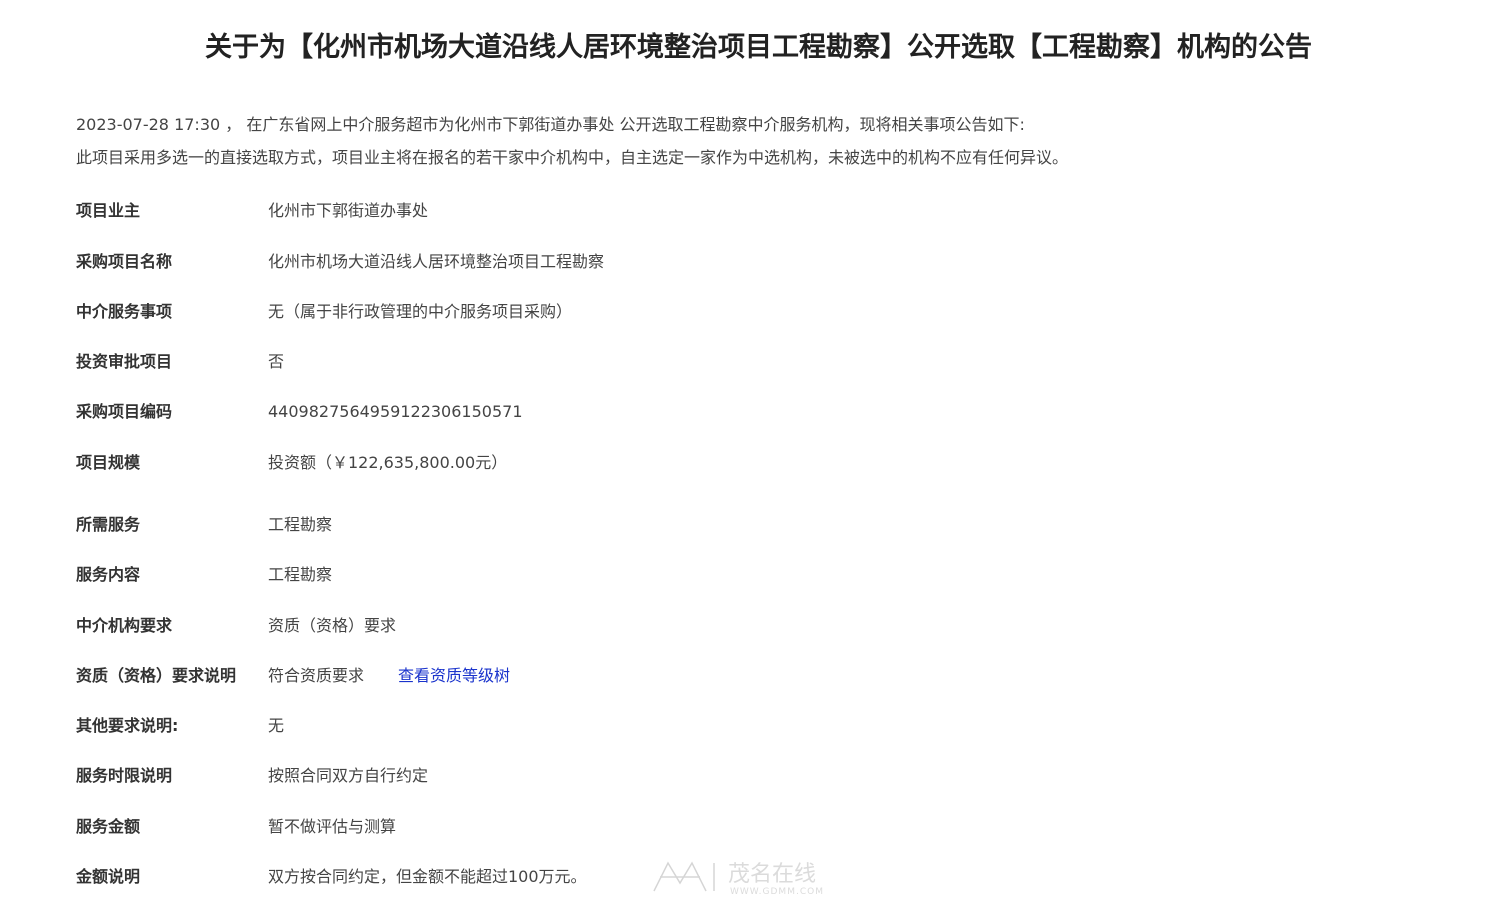  What do you see at coordinates (124, 625) in the screenshot?
I see `detail-label: 中介机构要求` at bounding box center [124, 625].